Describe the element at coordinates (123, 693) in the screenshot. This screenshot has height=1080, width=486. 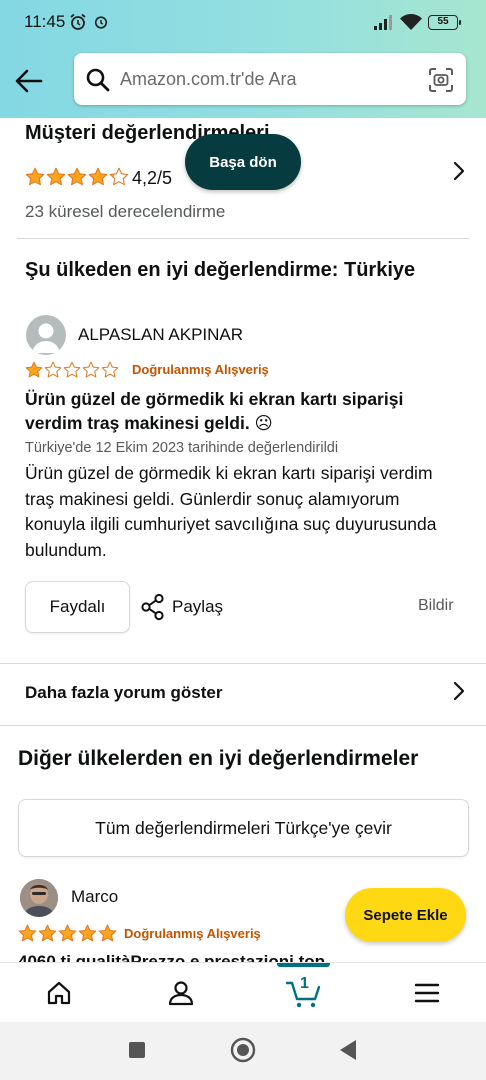
I see `show-more-reviews-link: Daha fazla yorum göster` at that location.